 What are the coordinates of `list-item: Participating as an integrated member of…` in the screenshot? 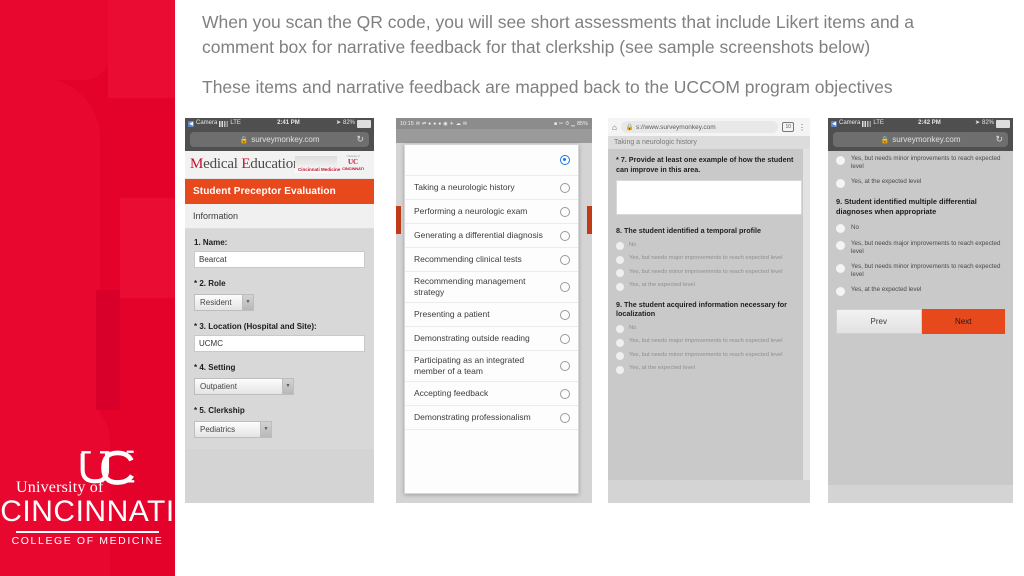 It's located at (491, 366).